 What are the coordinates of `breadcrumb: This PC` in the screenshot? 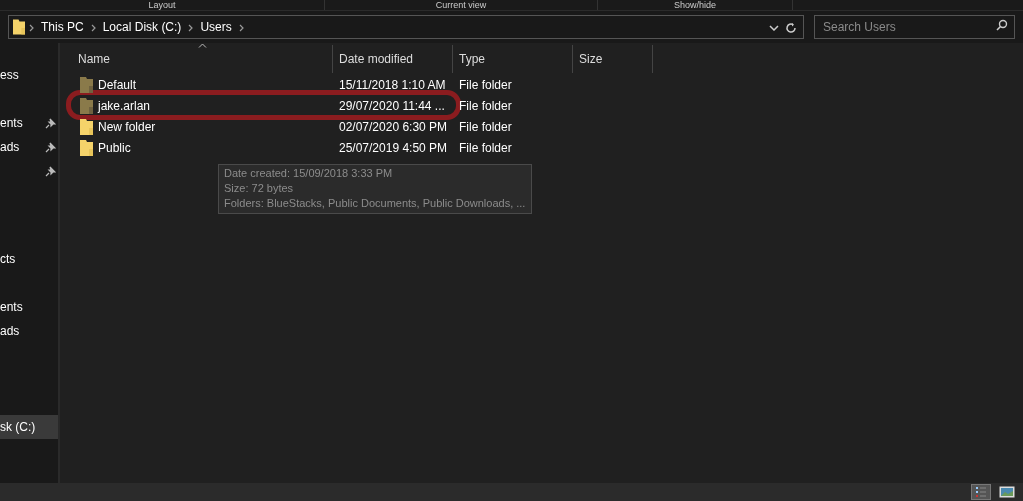 It's located at (62, 27).